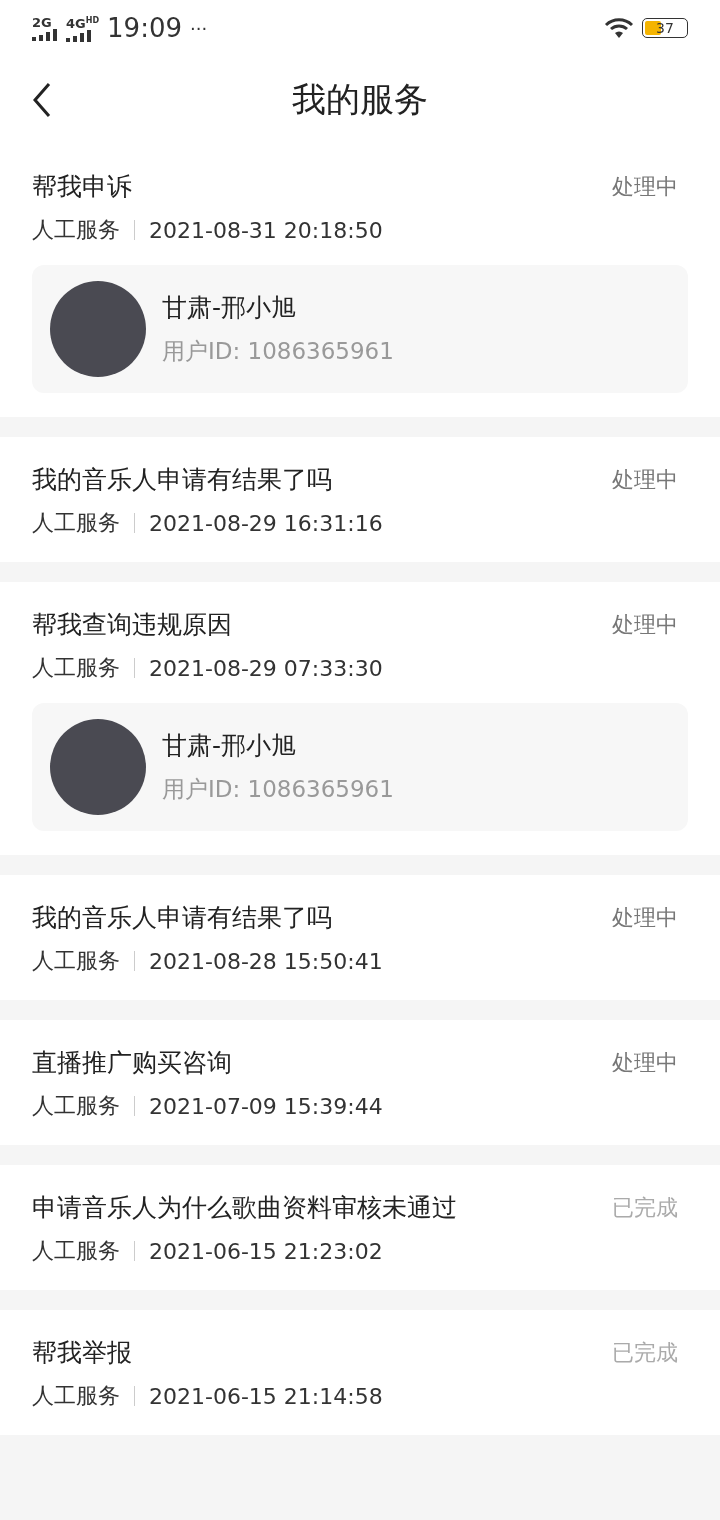  What do you see at coordinates (244, 1208) in the screenshot?
I see `service-title: 申请音乐人为什么歌曲资料审核未通过` at bounding box center [244, 1208].